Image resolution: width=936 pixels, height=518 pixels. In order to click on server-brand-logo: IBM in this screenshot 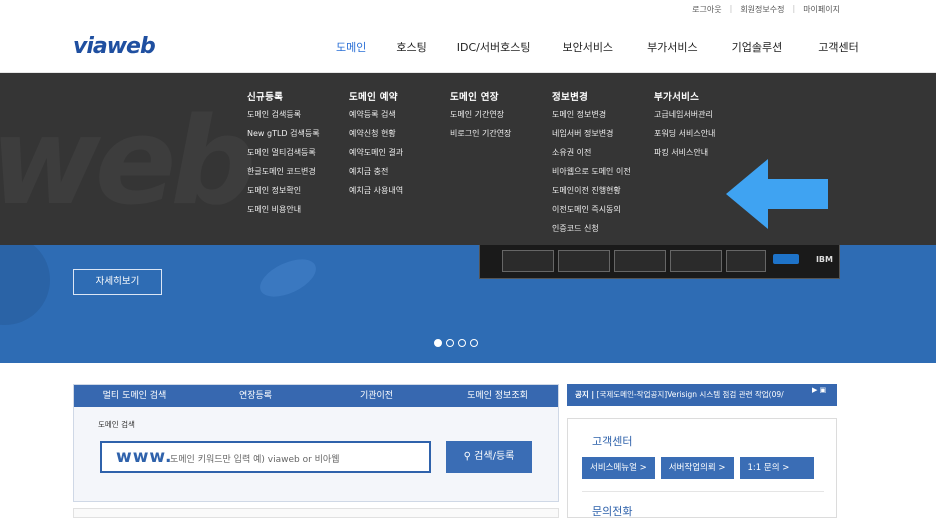, I will do `click(824, 259)`.